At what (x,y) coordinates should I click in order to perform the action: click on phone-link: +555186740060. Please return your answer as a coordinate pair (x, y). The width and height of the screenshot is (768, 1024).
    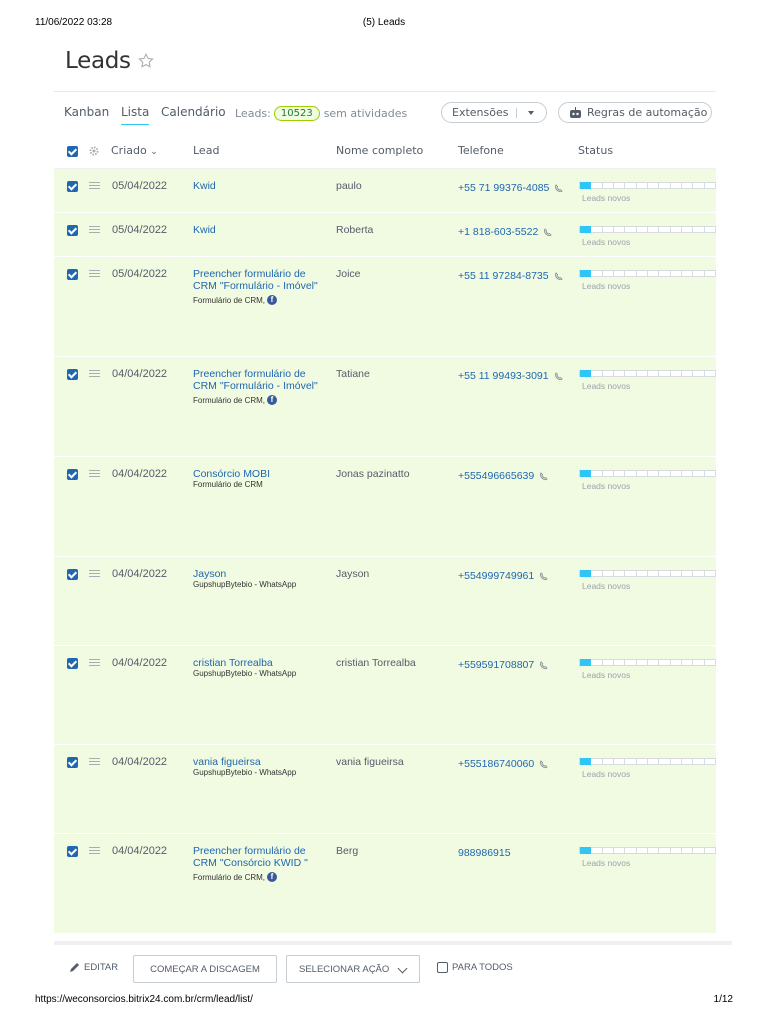
    Looking at the image, I should click on (496, 764).